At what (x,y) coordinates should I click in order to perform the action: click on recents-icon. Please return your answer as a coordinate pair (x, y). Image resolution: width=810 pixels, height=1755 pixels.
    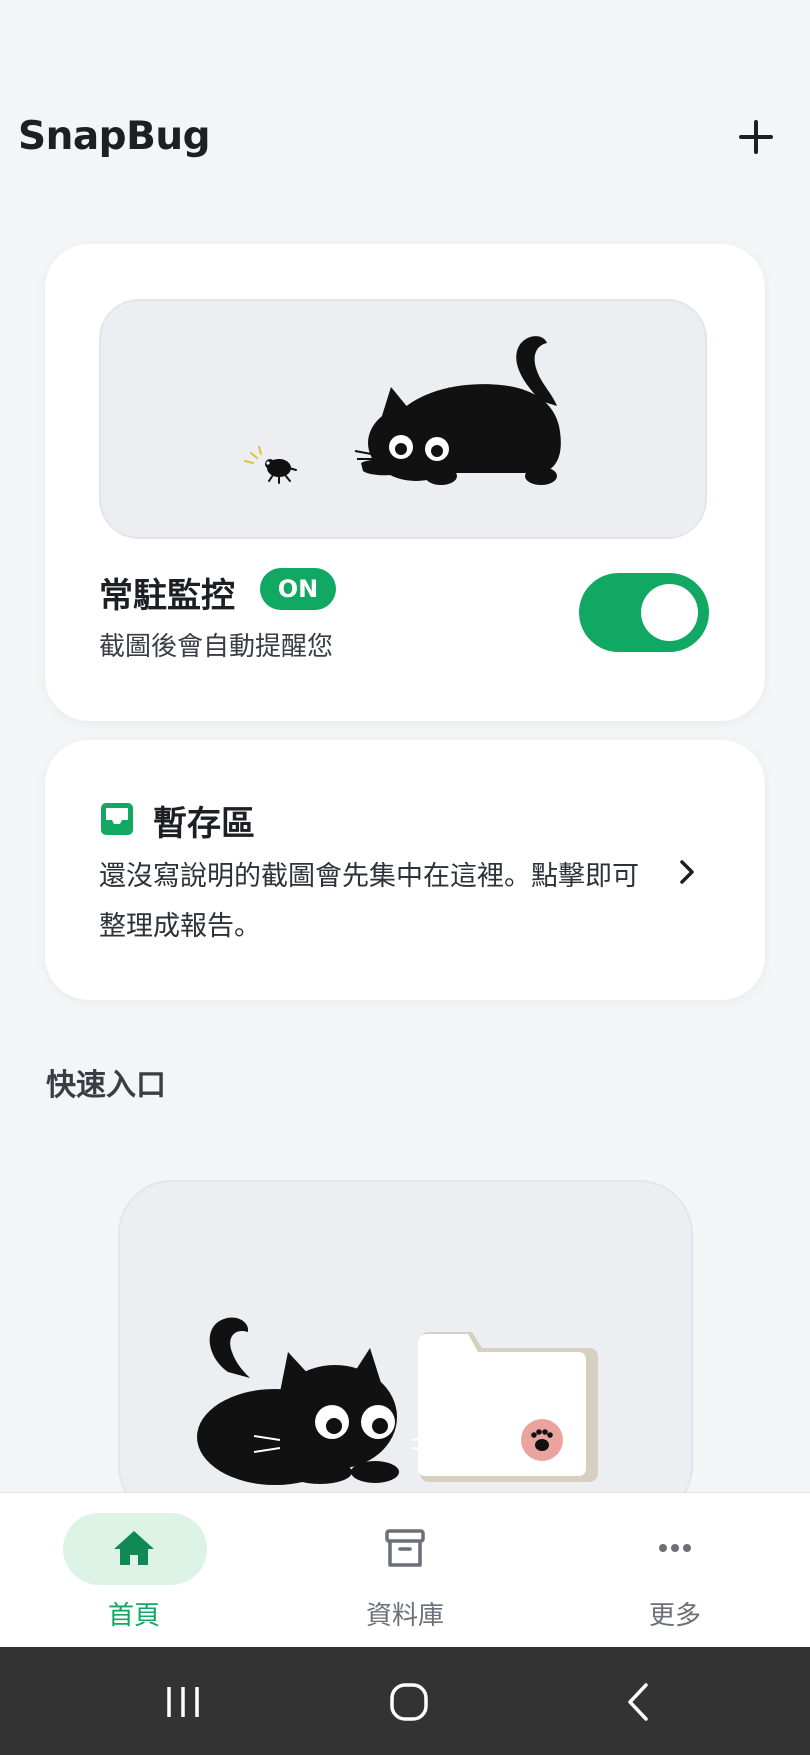
    Looking at the image, I should click on (183, 1702).